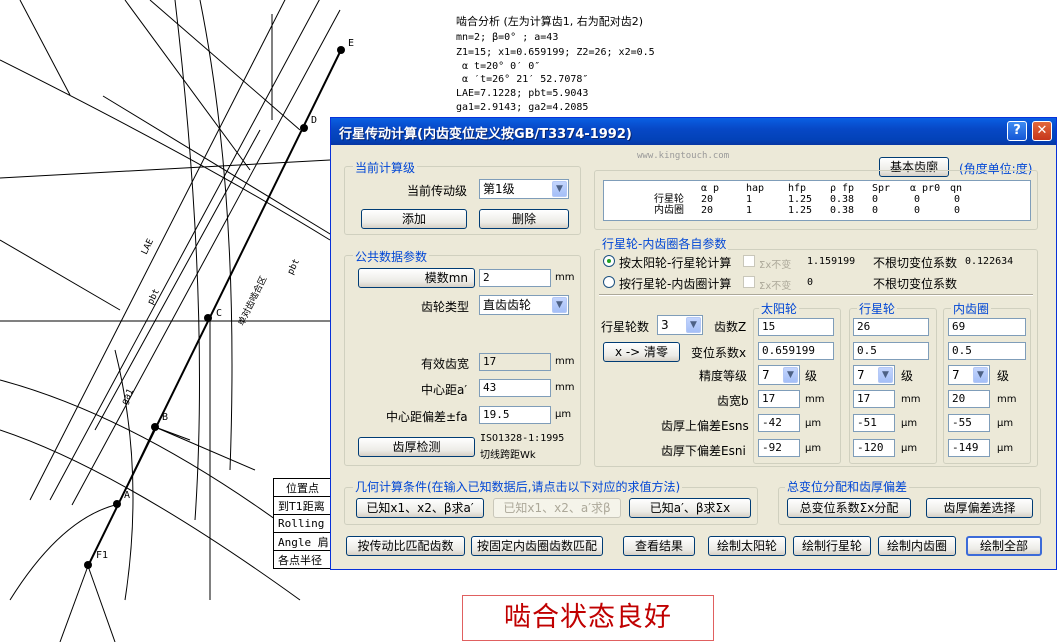  I want to click on module-input: 2, so click(515, 278).